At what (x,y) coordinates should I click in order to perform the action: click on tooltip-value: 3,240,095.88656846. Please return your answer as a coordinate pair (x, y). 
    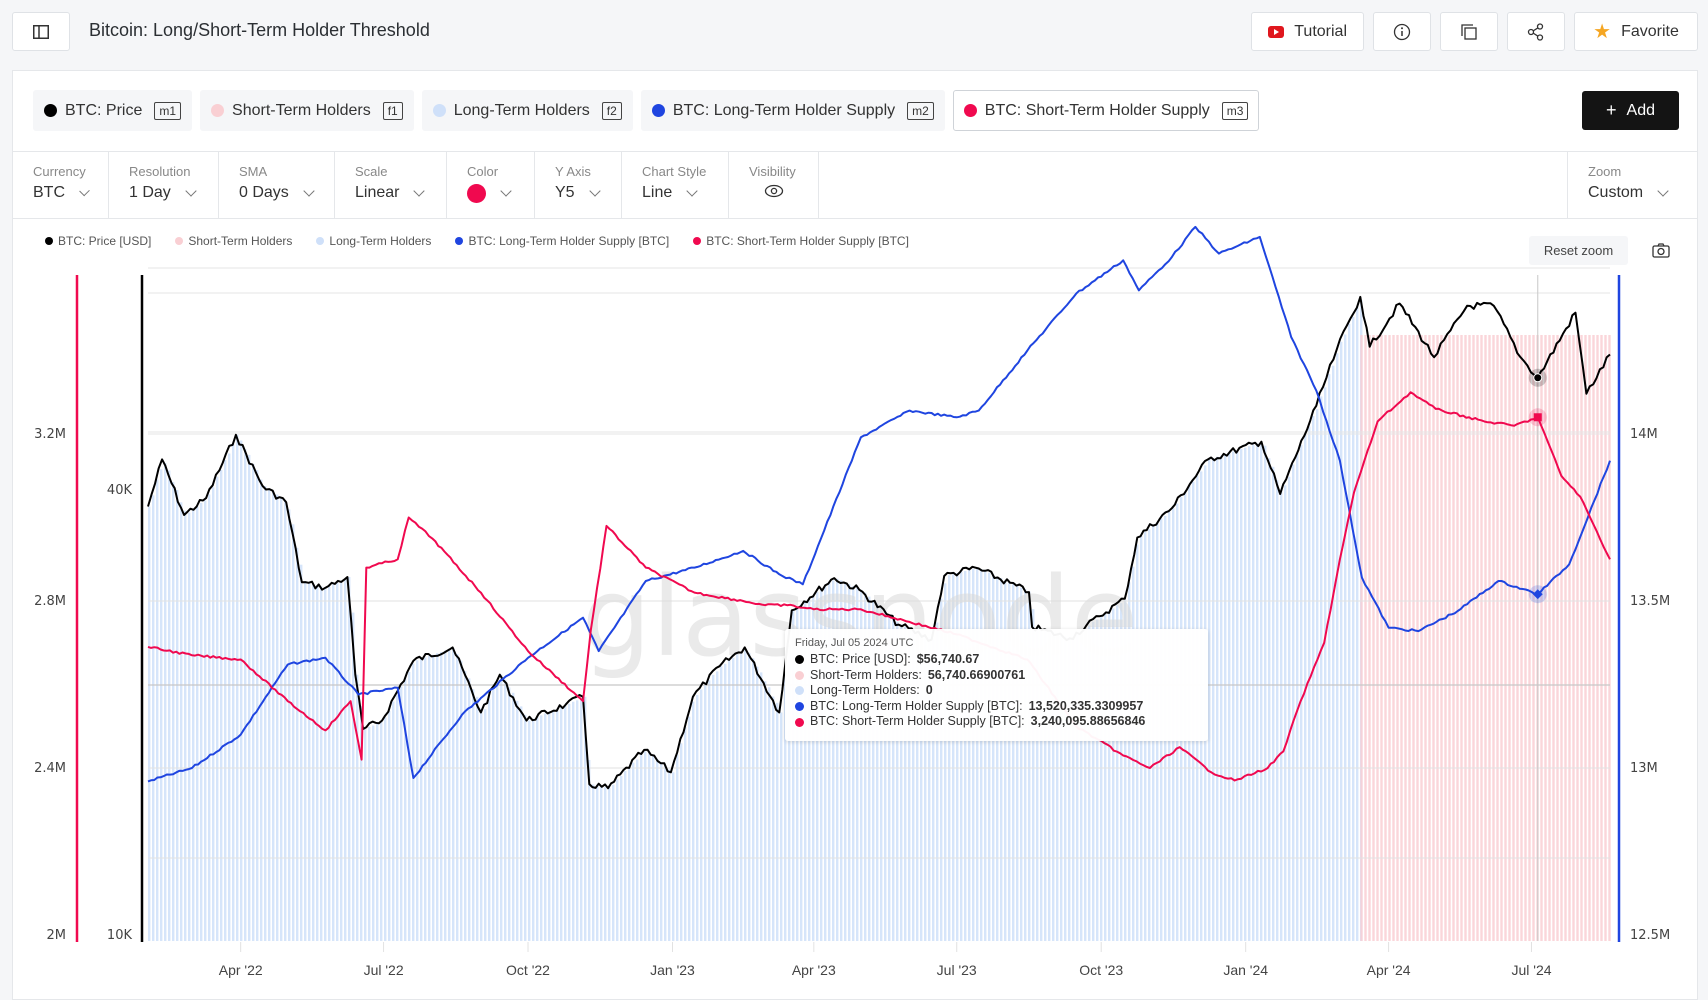
    Looking at the image, I should click on (1088, 721).